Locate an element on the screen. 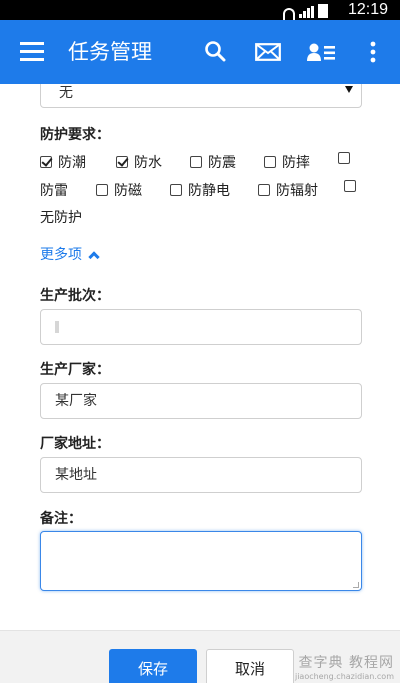 The image size is (400, 683). resize-handle is located at coordinates (356, 585).